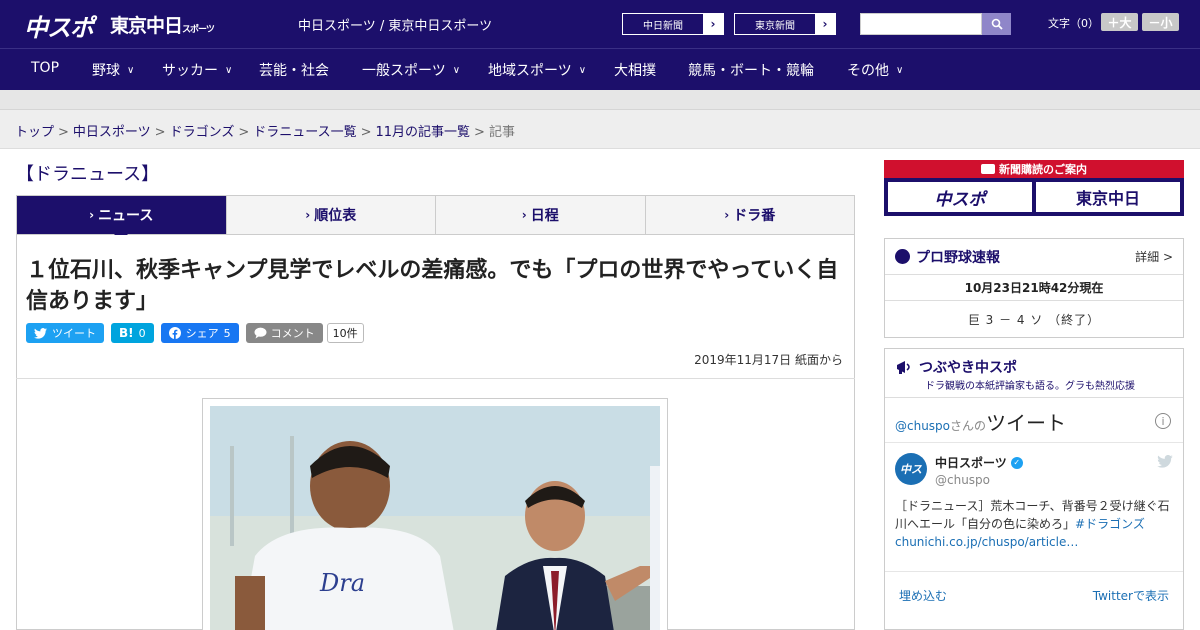 This screenshot has height=630, width=1200. I want to click on tweet-account-name: 中日スポーツ, so click(971, 463).